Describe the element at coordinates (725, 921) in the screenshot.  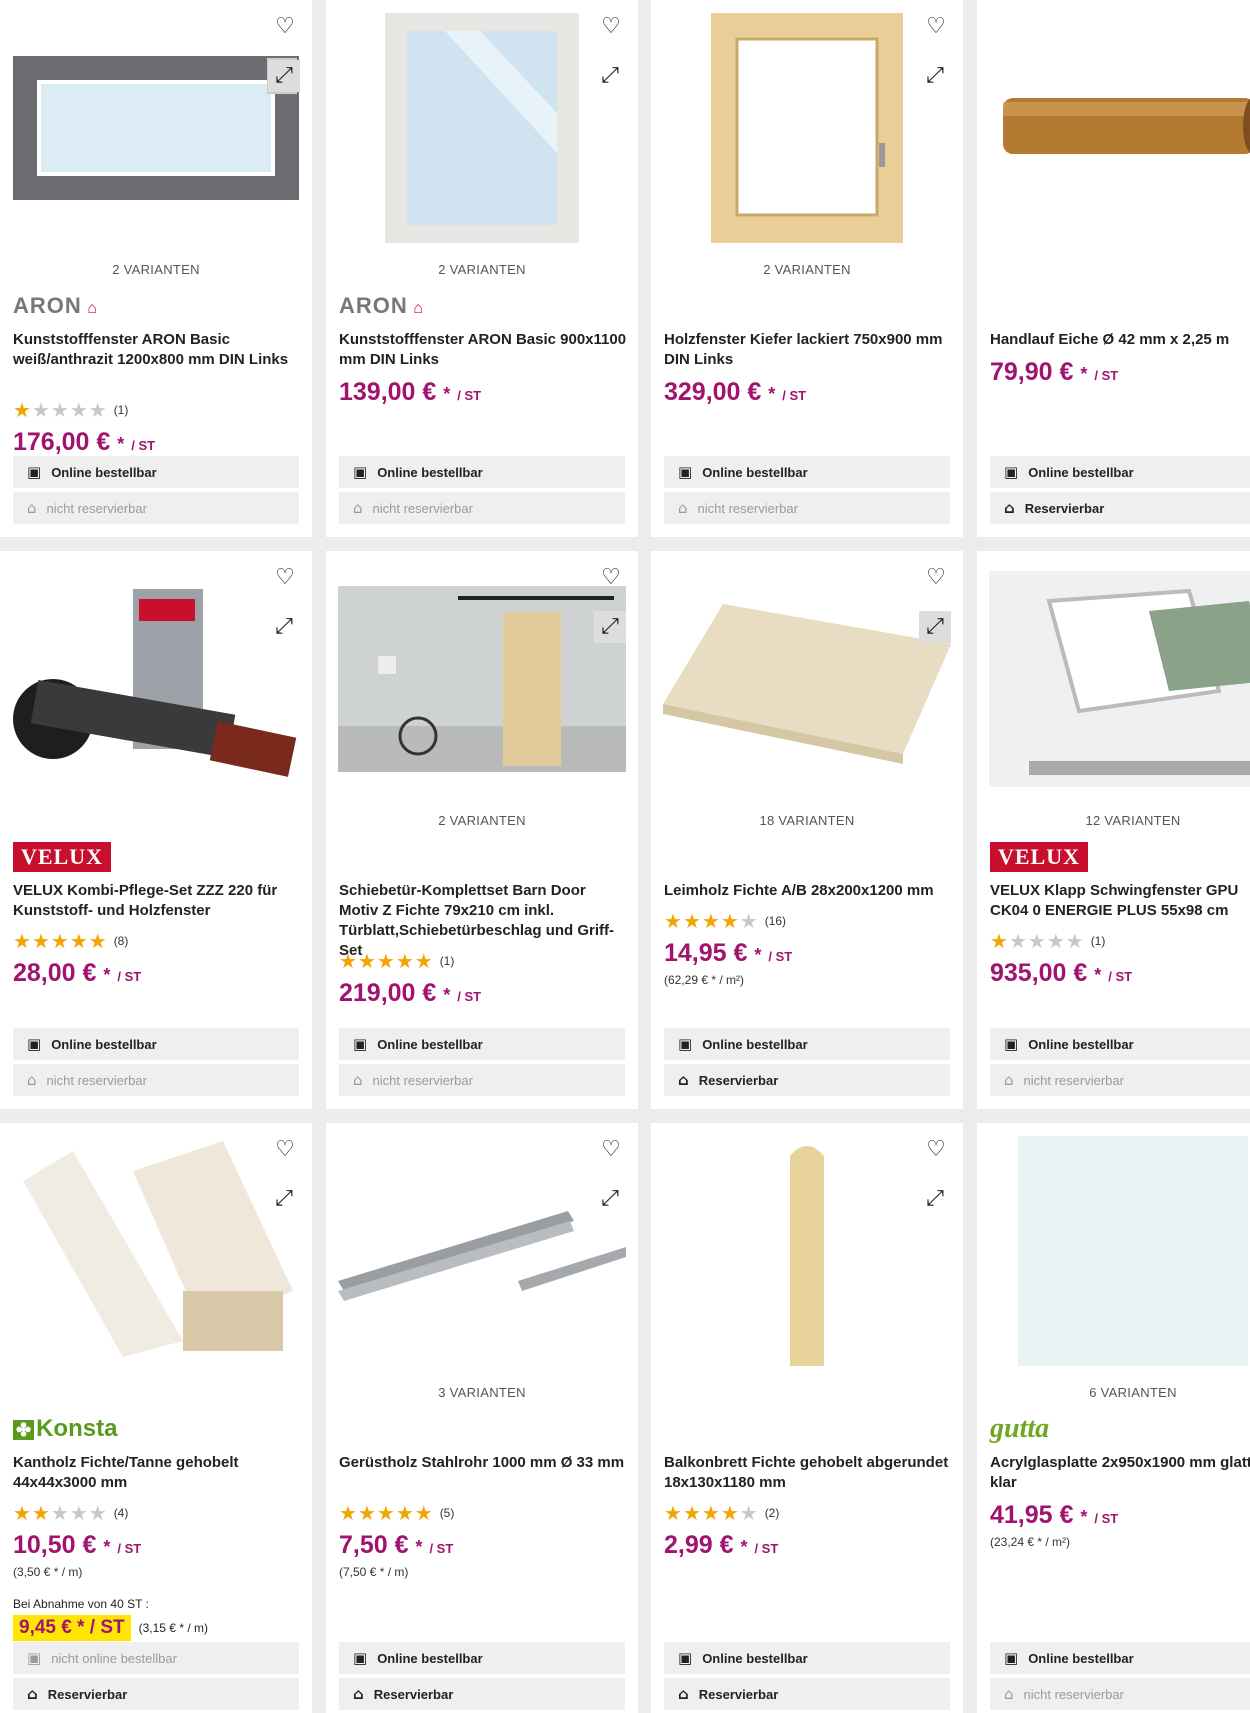
I see `star-rating: ★★★★★ (16)` at that location.